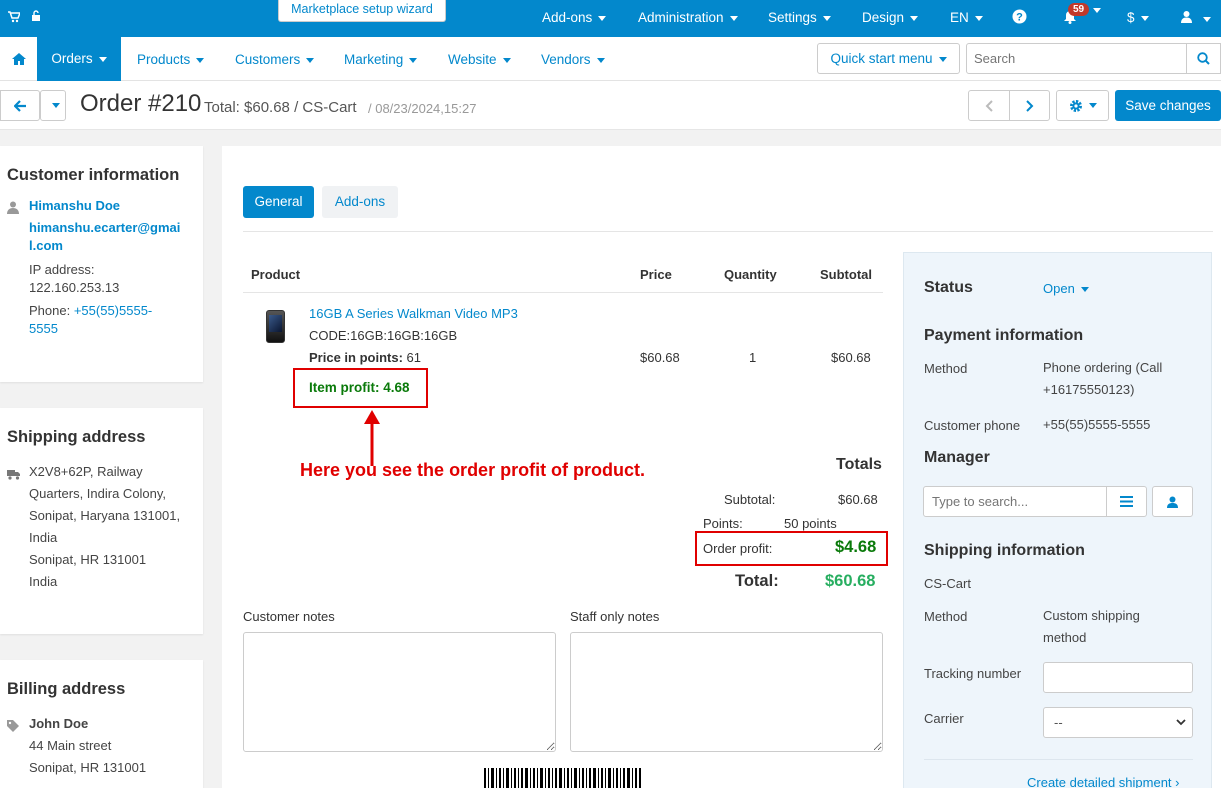  What do you see at coordinates (289, 616) in the screenshot?
I see `customer-notes-label: Customer notes` at bounding box center [289, 616].